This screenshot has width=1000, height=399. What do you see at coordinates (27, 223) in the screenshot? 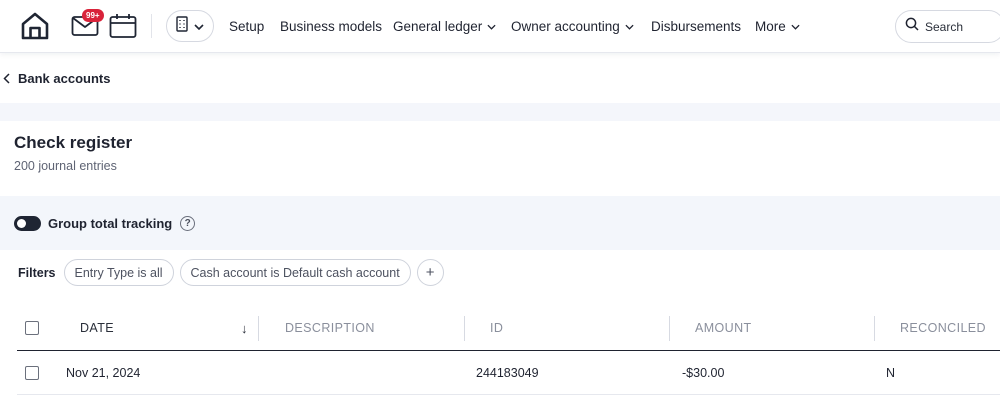
I see `group-total-tracking-toggle` at bounding box center [27, 223].